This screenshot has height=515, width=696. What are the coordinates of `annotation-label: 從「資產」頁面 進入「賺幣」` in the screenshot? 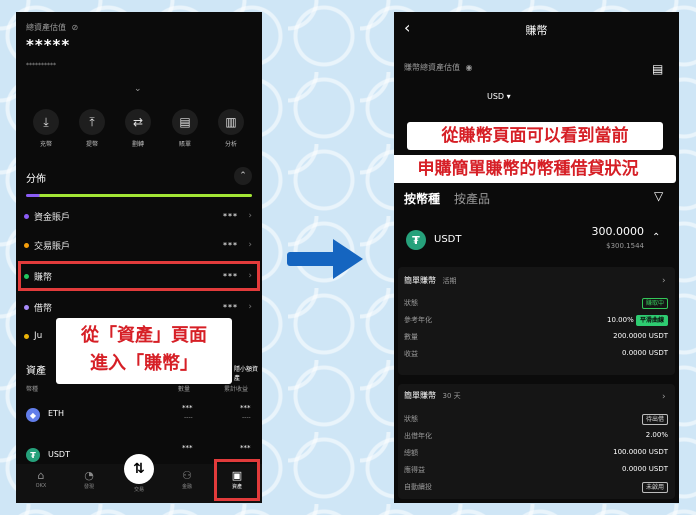 It's located at (144, 351).